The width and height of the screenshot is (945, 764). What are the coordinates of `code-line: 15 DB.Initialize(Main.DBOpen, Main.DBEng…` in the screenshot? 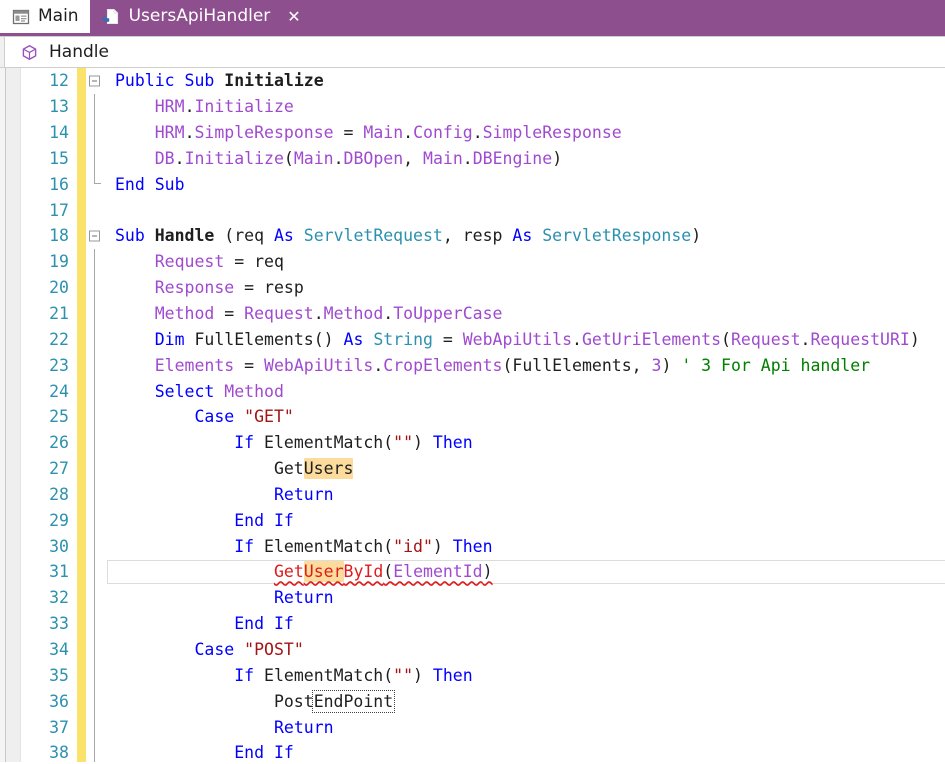 It's located at (483, 158).